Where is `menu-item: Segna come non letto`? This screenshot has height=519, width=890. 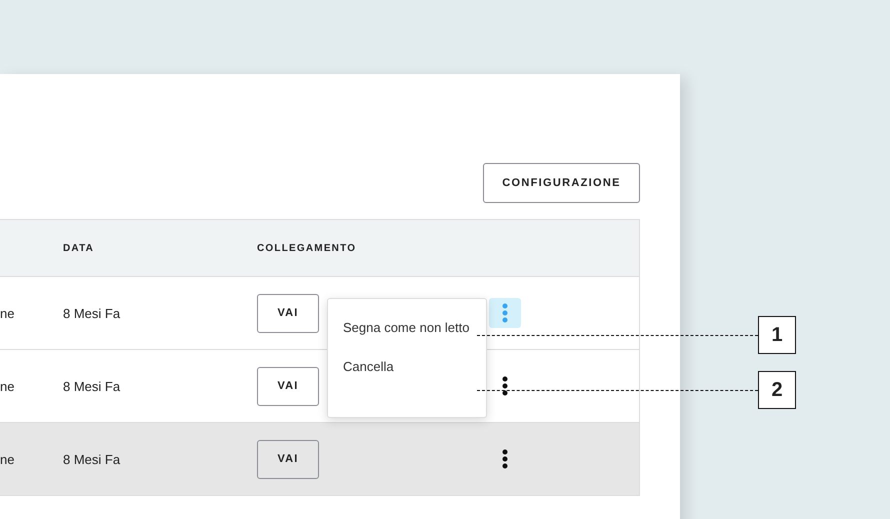
menu-item: Segna come non letto is located at coordinates (407, 327).